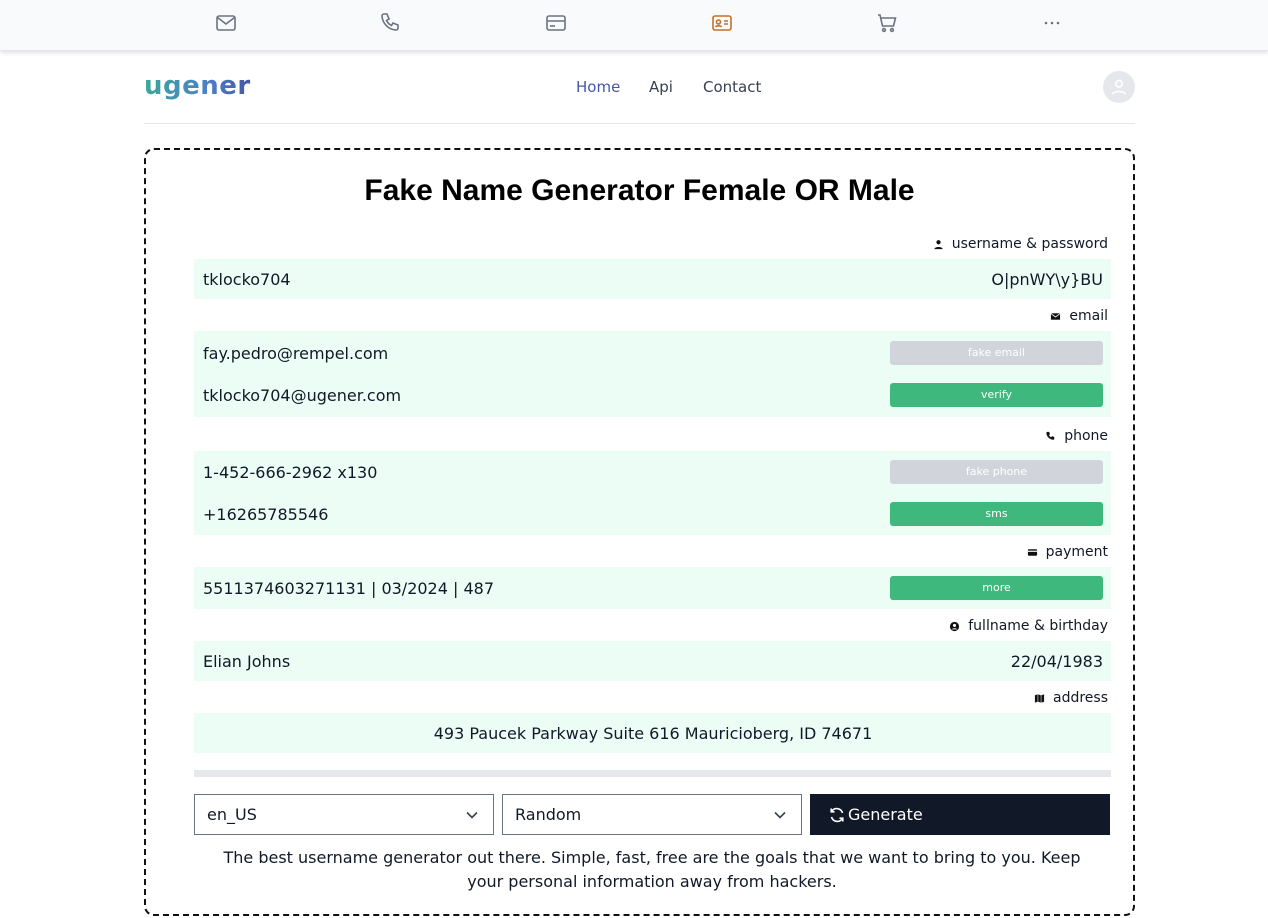 Image resolution: width=1268 pixels, height=918 pixels. I want to click on fullname-value: Elian Johns, so click(246, 661).